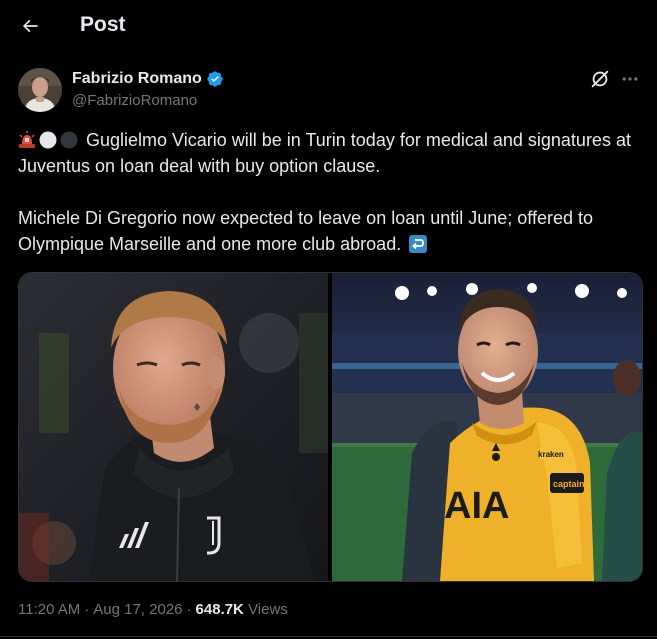  Describe the element at coordinates (134, 101) in the screenshot. I see `author-handle: @FabrizioRomano` at that location.